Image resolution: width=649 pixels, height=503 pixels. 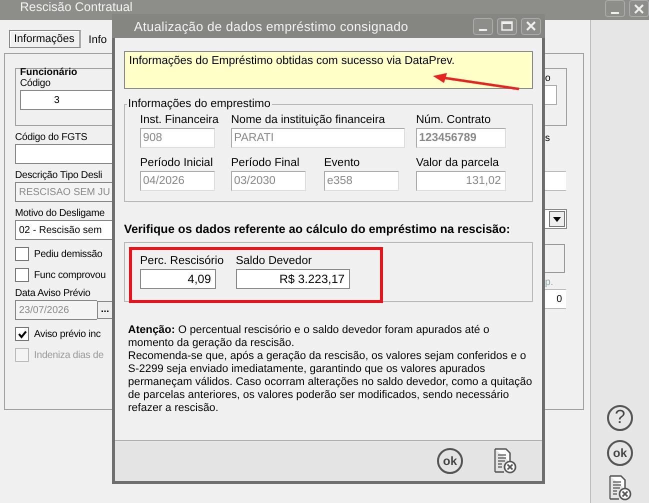 I want to click on field-label: Código, so click(x=36, y=83).